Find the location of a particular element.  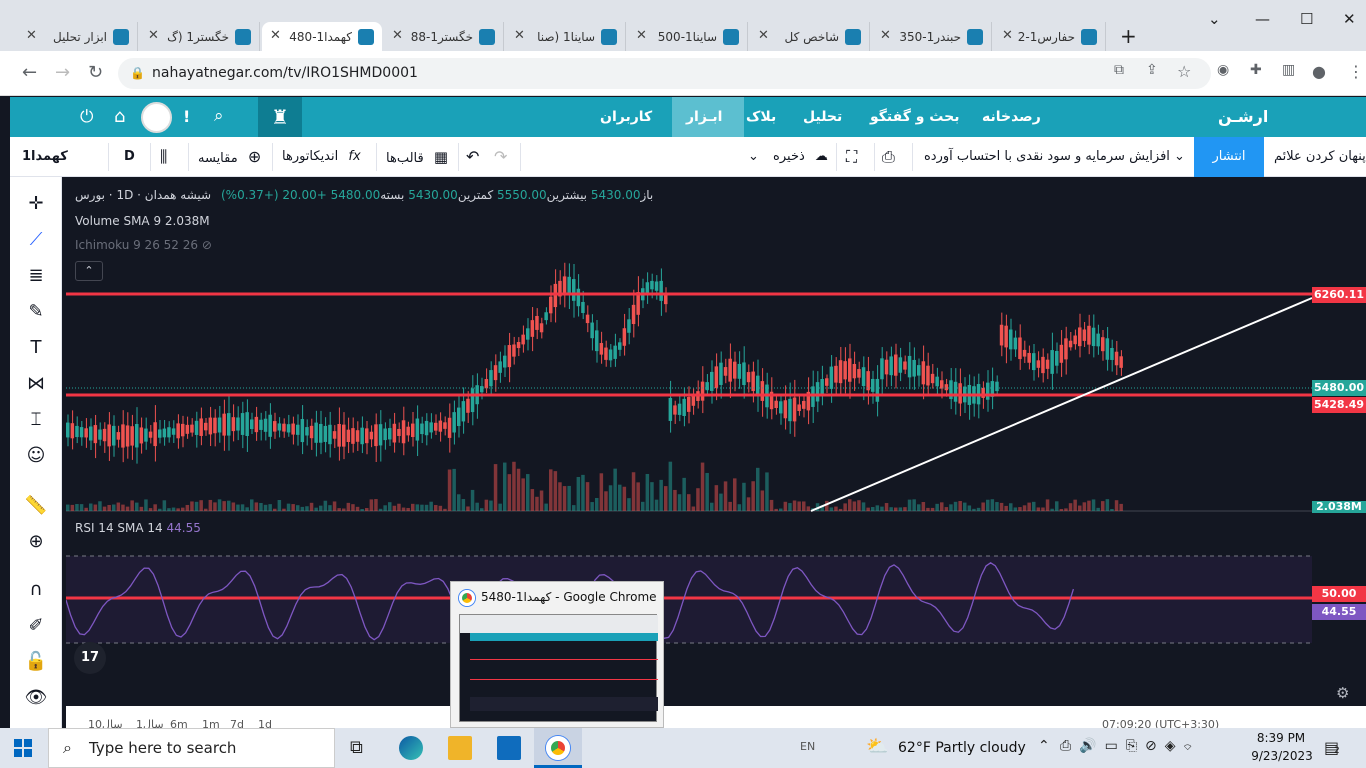

compare-button: ⊕ مقایسه is located at coordinates (229, 157).